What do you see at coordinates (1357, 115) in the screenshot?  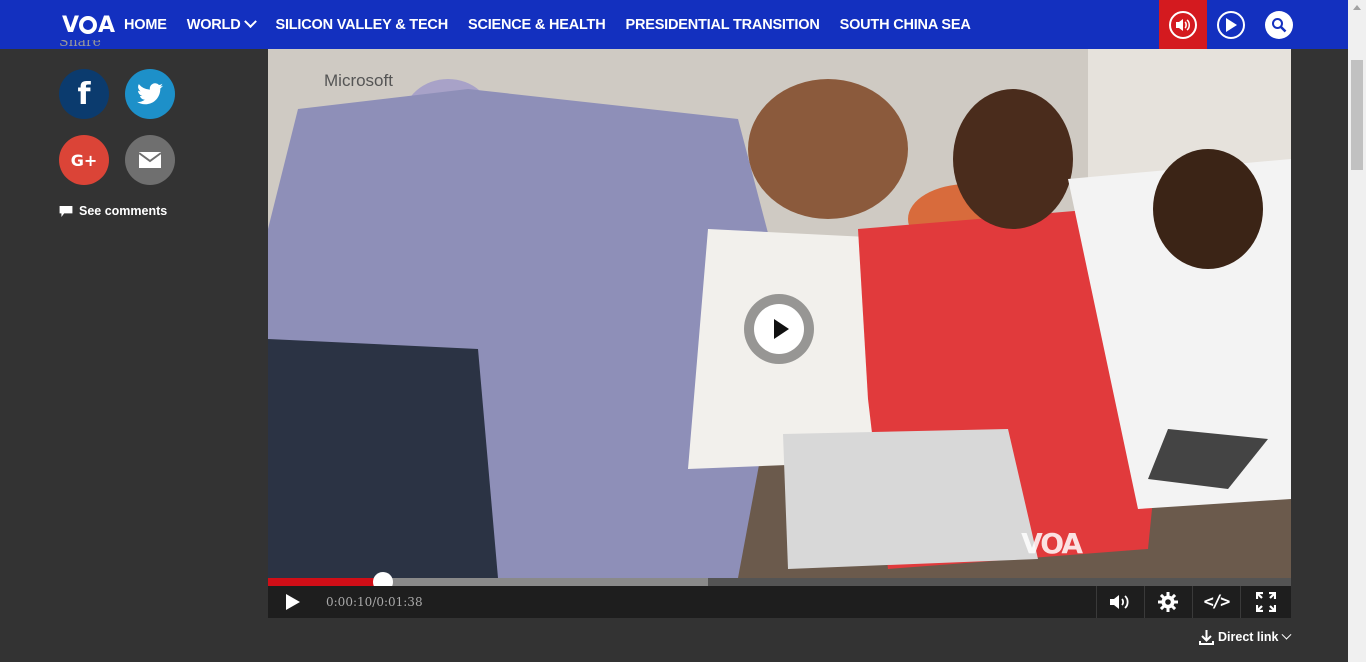 I see `scroll-thumb` at bounding box center [1357, 115].